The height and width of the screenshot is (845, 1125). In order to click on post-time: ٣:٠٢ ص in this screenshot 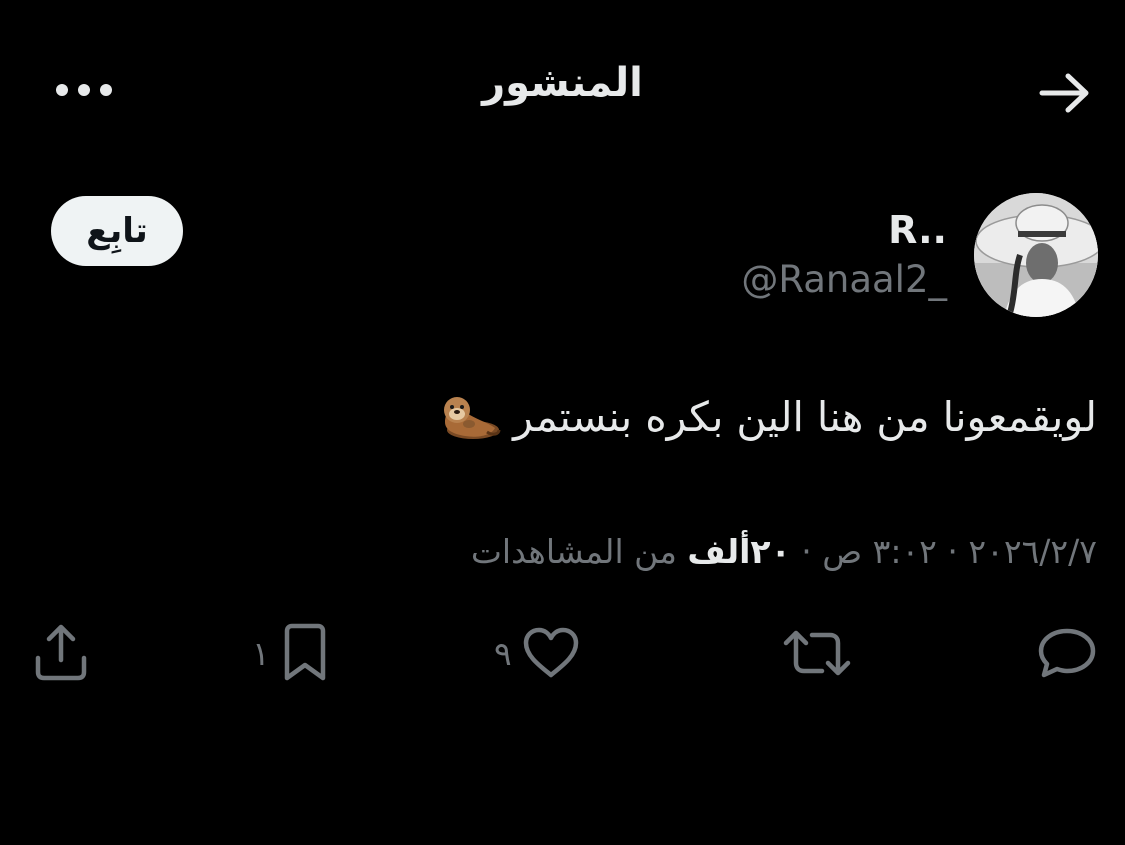, I will do `click(879, 551)`.